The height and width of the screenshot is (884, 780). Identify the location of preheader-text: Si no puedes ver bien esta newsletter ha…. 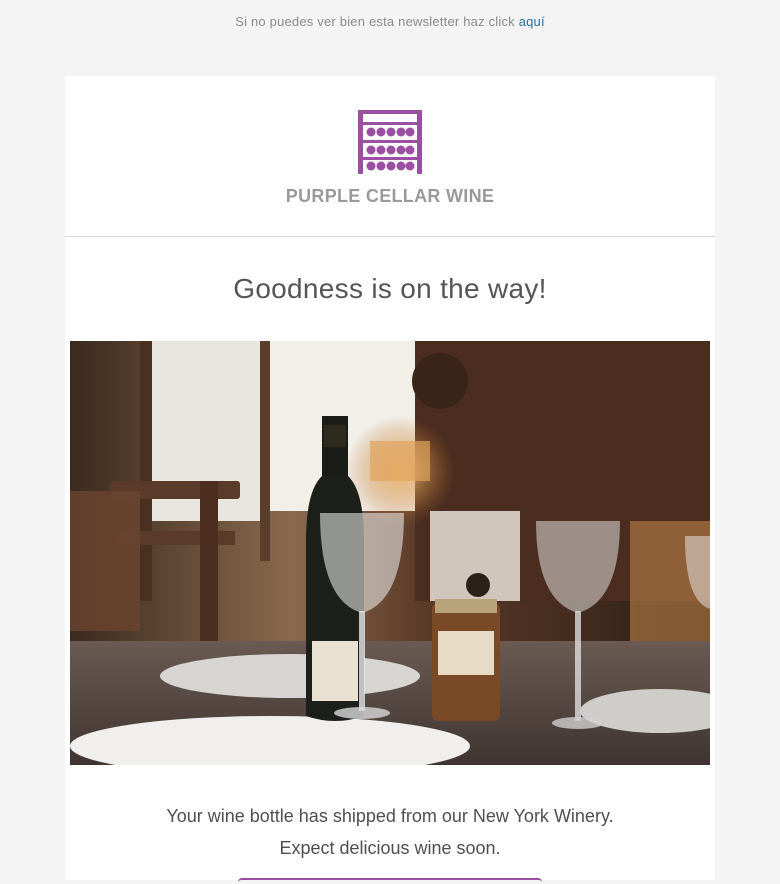
(377, 21).